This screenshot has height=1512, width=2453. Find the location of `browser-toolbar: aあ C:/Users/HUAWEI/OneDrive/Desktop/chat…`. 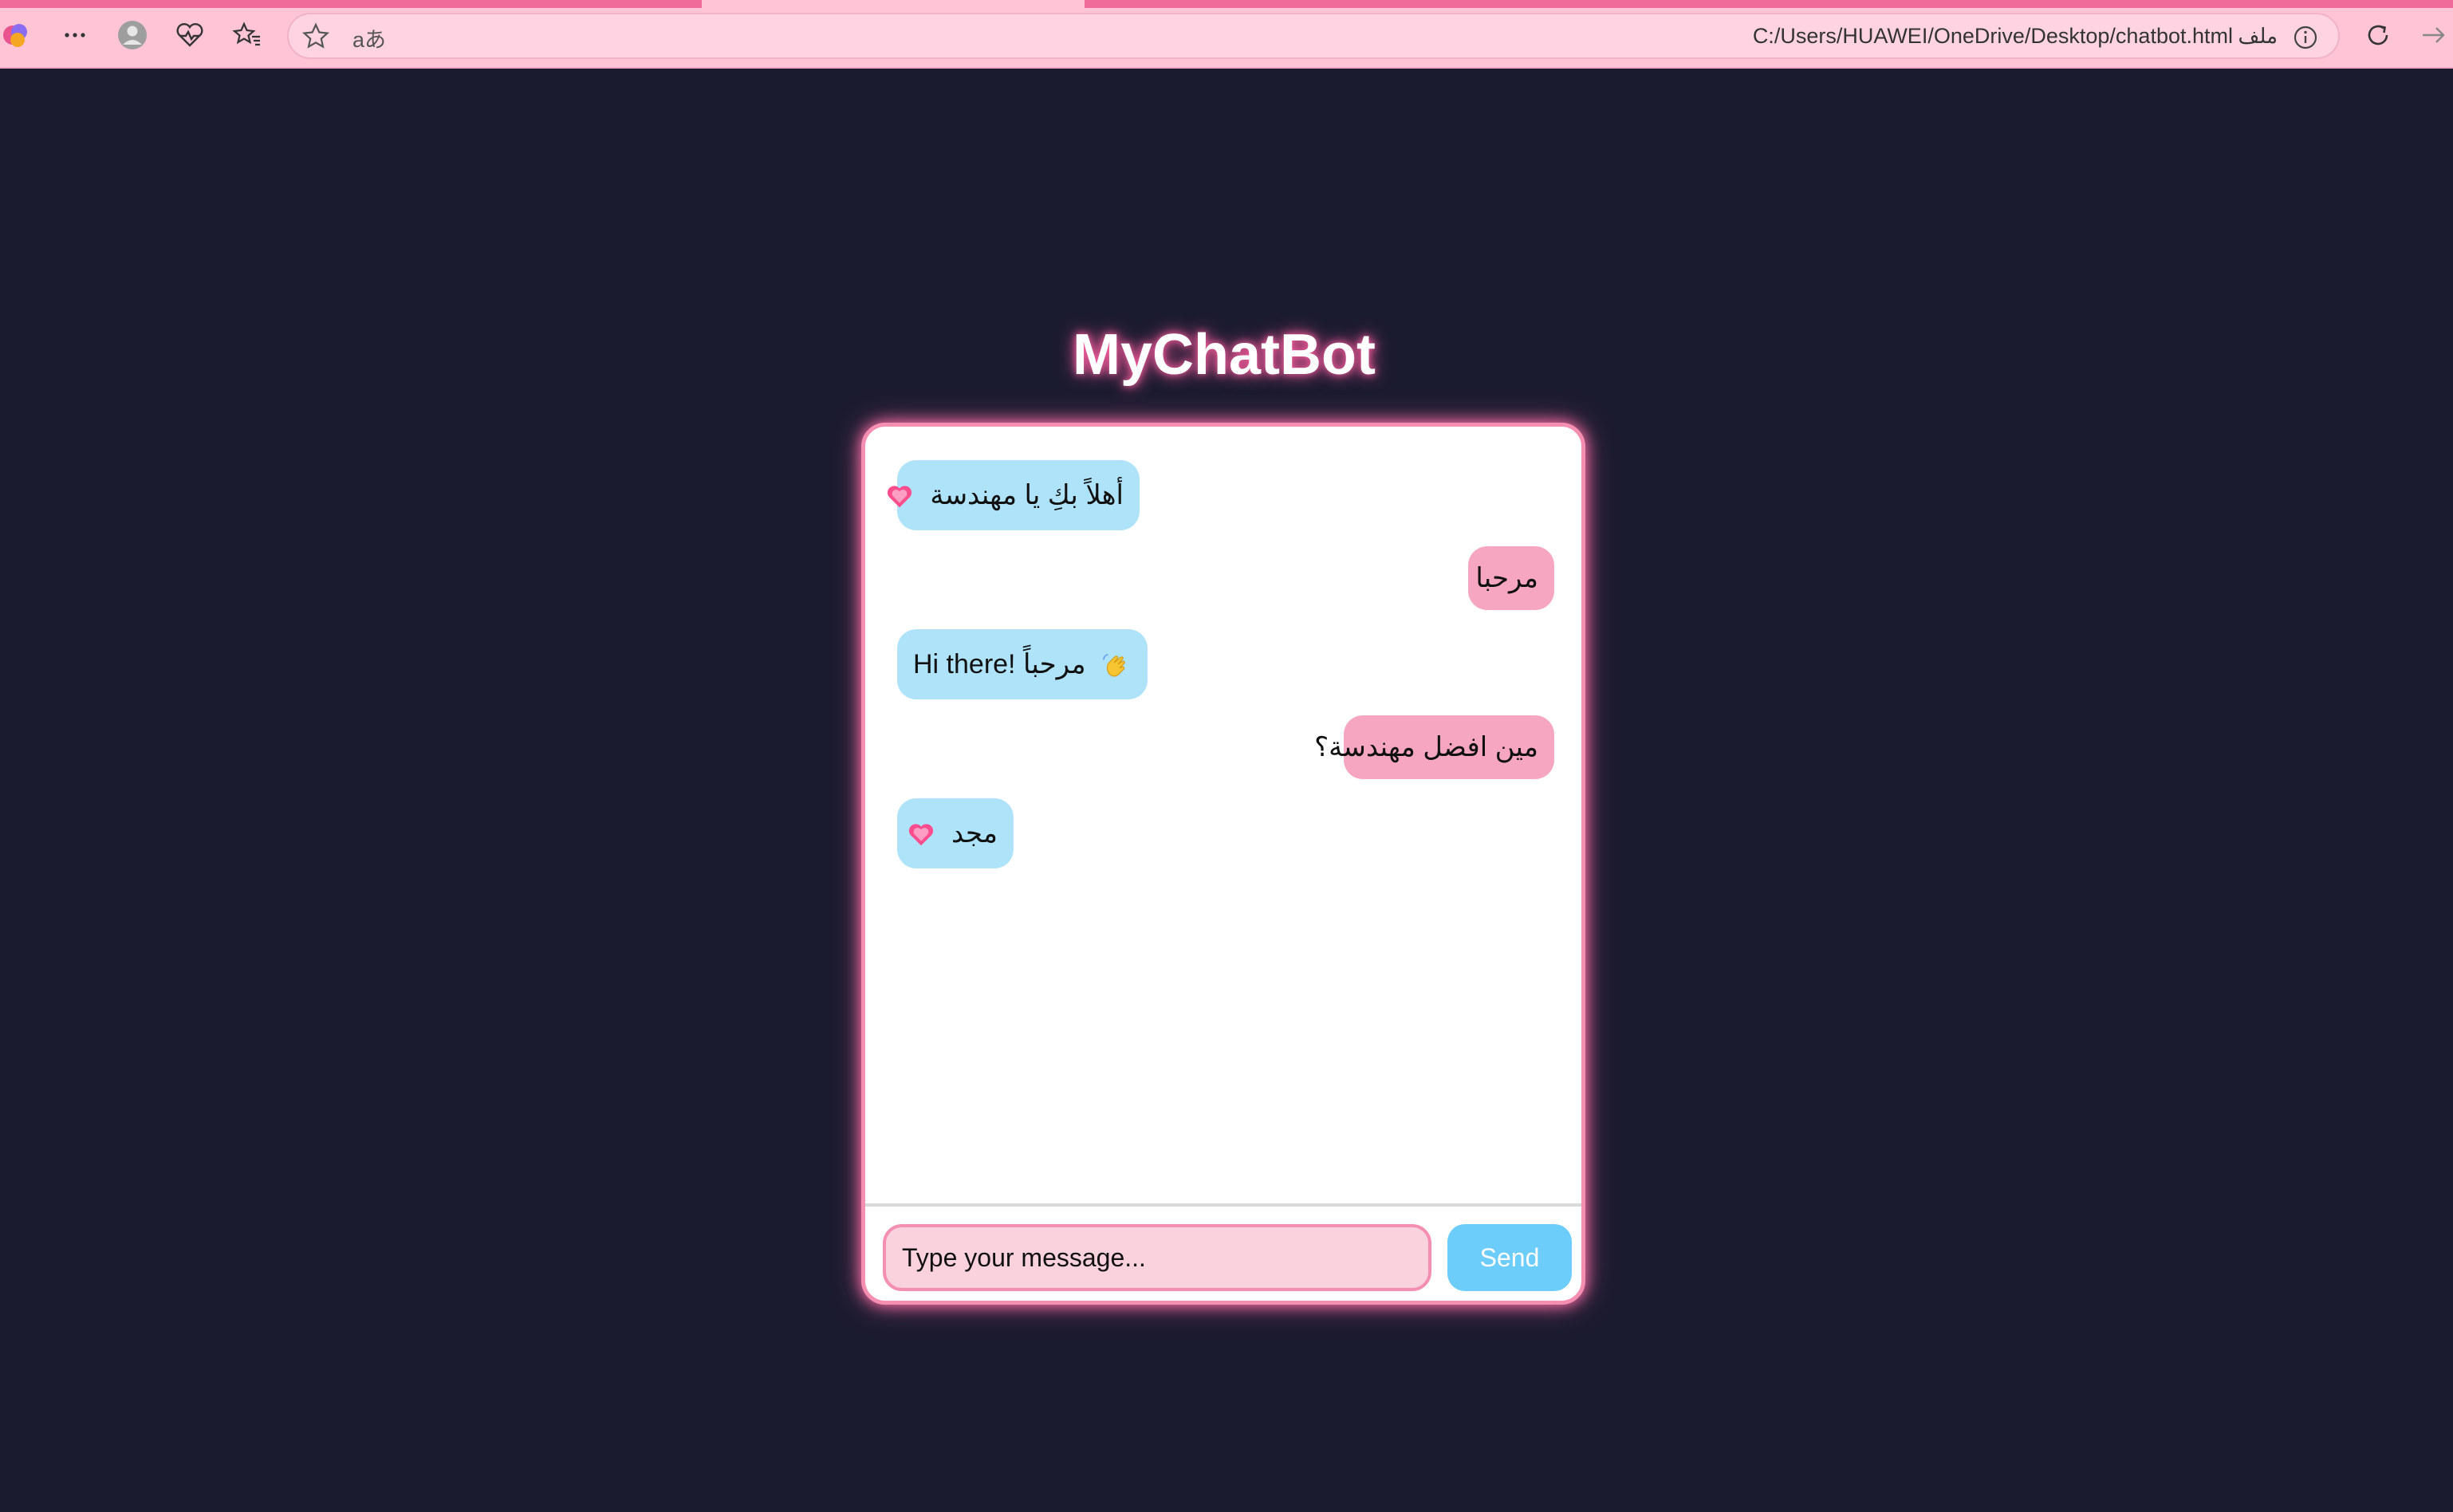

browser-toolbar: aあ C:/Users/HUAWEI/OneDrive/Desktop/chat… is located at coordinates (1226, 34).